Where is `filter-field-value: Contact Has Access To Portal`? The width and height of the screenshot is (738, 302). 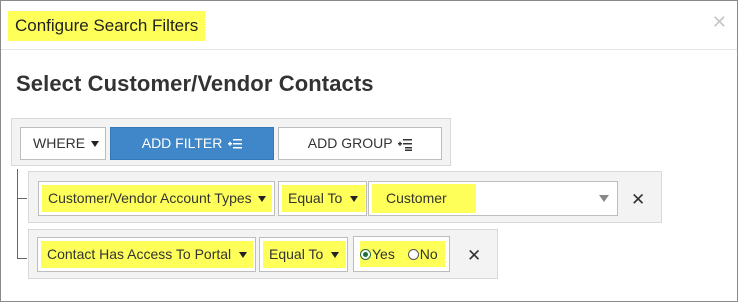 filter-field-value: Contact Has Access To Portal is located at coordinates (139, 254).